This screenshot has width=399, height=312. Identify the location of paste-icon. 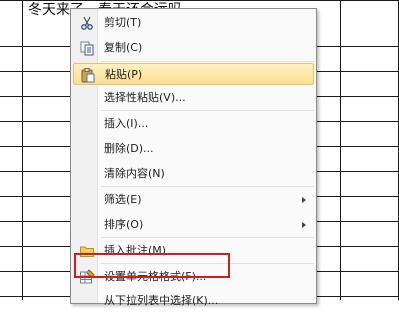
(88, 75).